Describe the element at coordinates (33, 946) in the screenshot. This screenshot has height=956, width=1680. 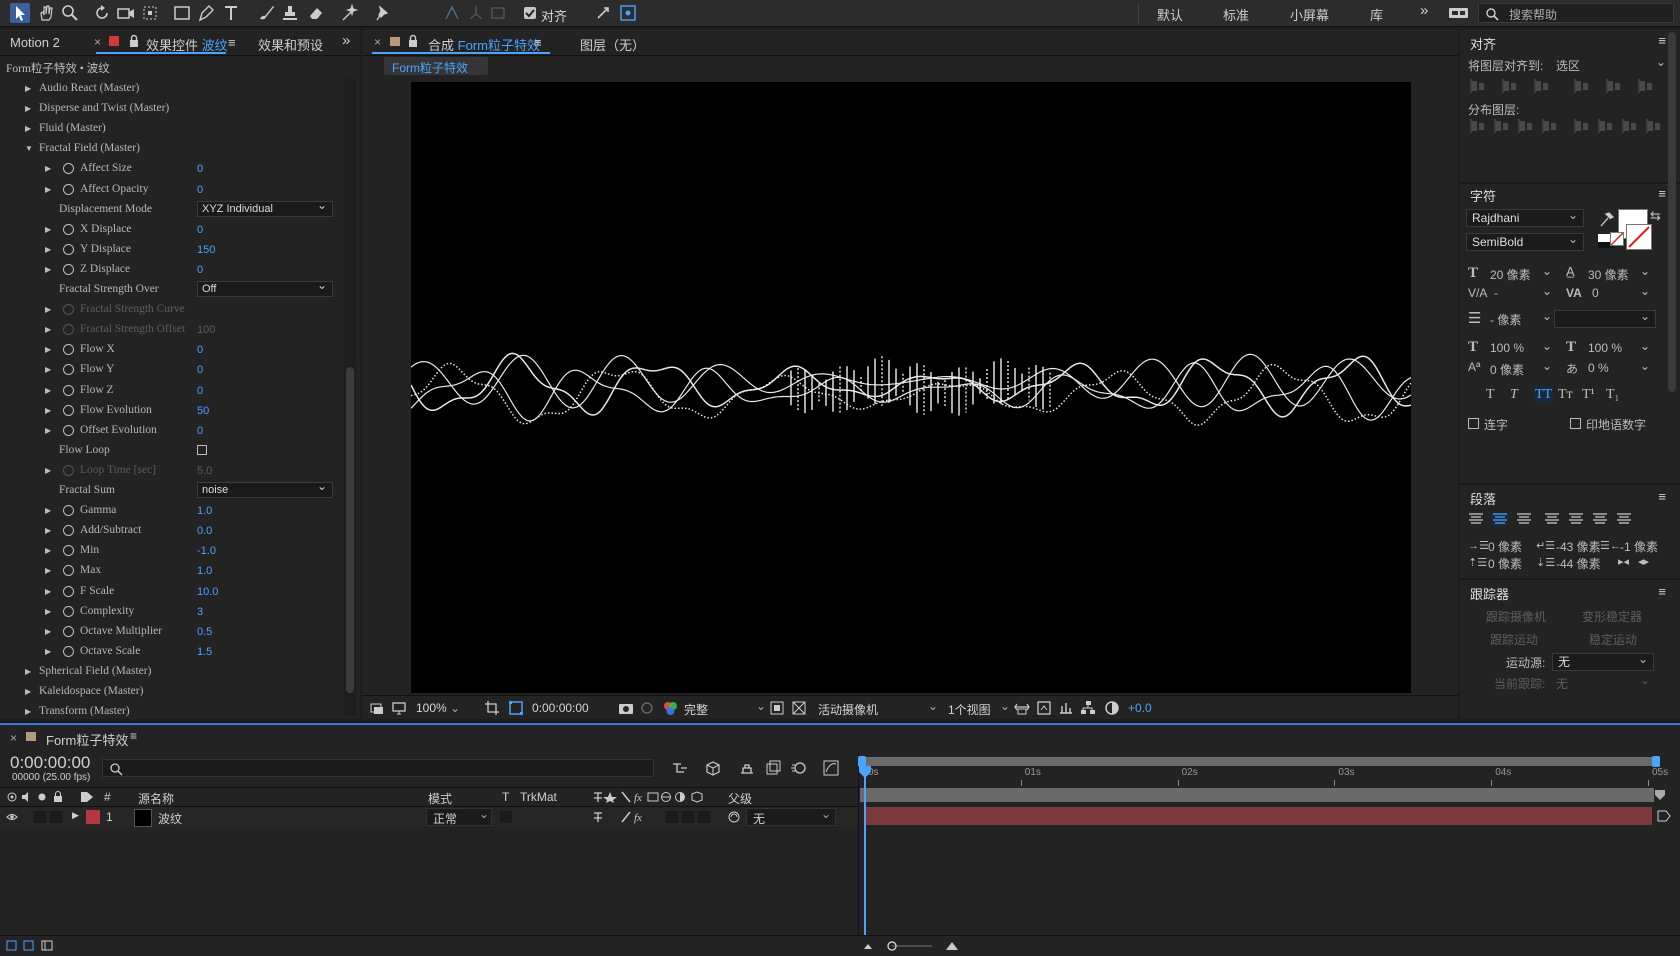
I see `timeline-footer-icons` at that location.